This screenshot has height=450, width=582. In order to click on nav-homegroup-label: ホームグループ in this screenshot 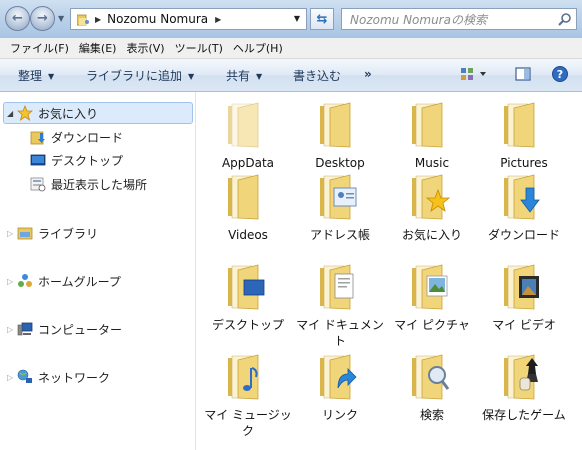, I will do `click(79, 281)`.